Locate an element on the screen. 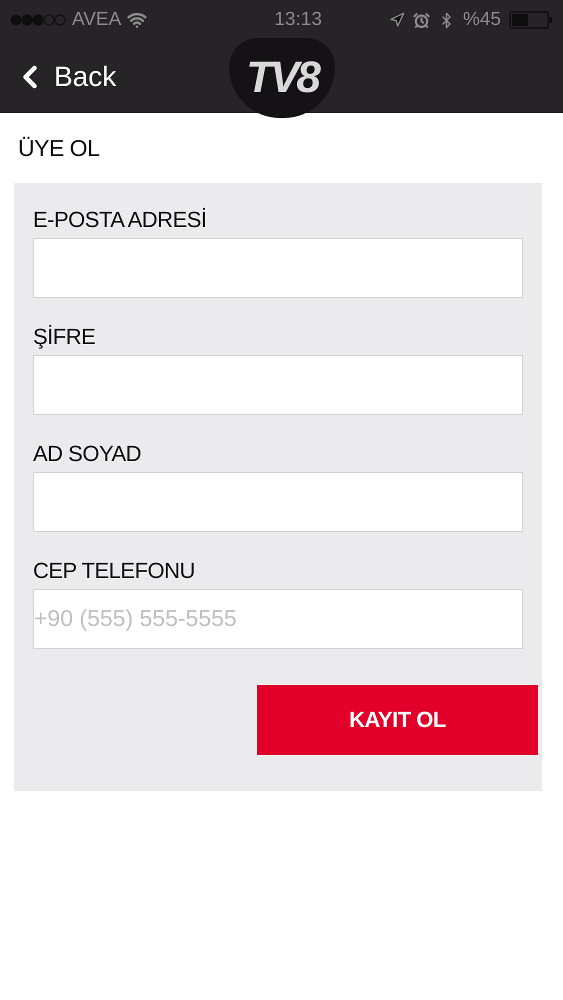 This screenshot has width=563, height=1000. signal-icon is located at coordinates (38, 20).